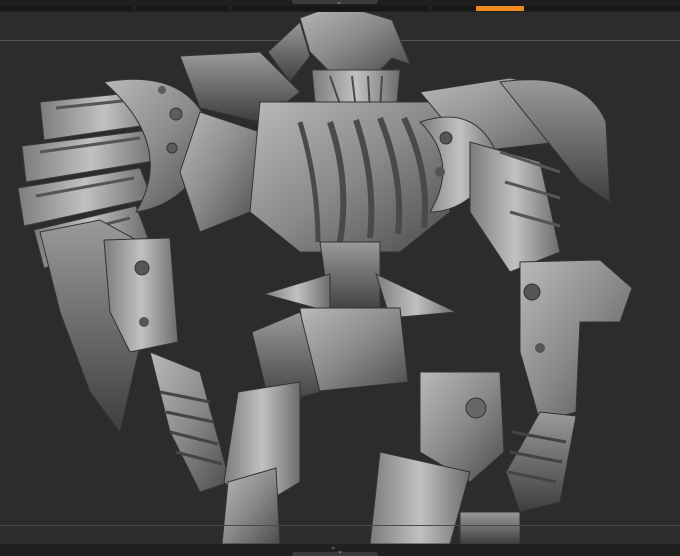 The height and width of the screenshot is (556, 680). I want to click on bottom-shelf-bar: ⌃⌄, so click(340, 550).